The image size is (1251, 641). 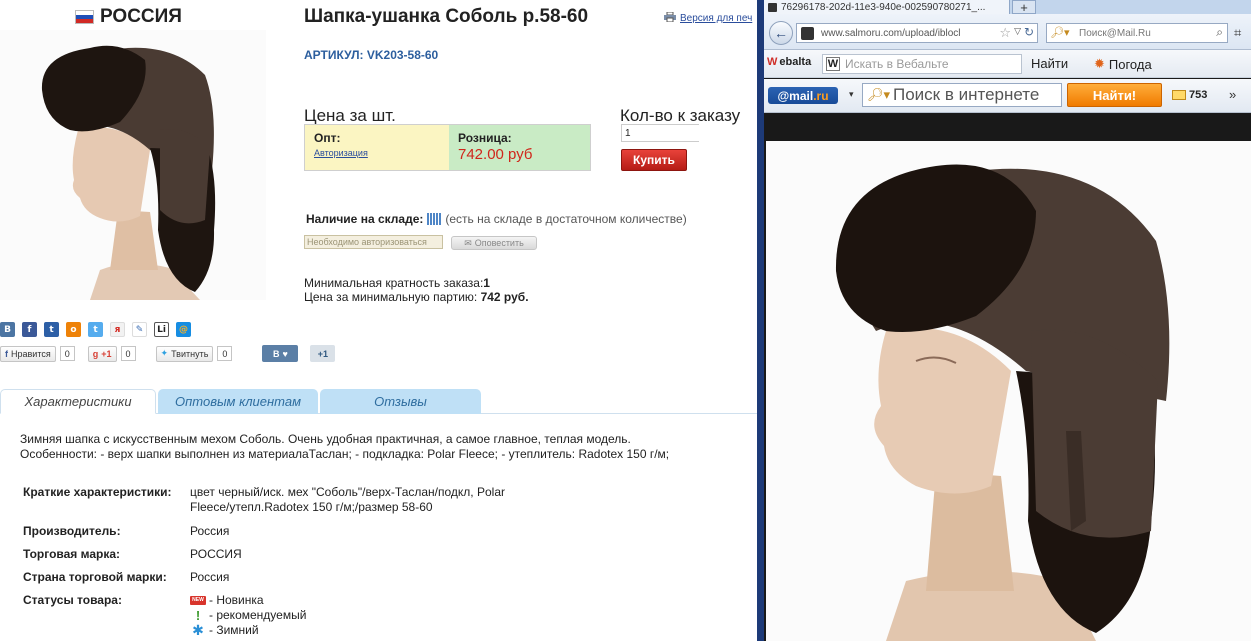 I want to click on social-buttons-row: f Нравится 0 g +1 0 ✦ Твитнуть 0 В ♥ +1, so click(x=168, y=353).